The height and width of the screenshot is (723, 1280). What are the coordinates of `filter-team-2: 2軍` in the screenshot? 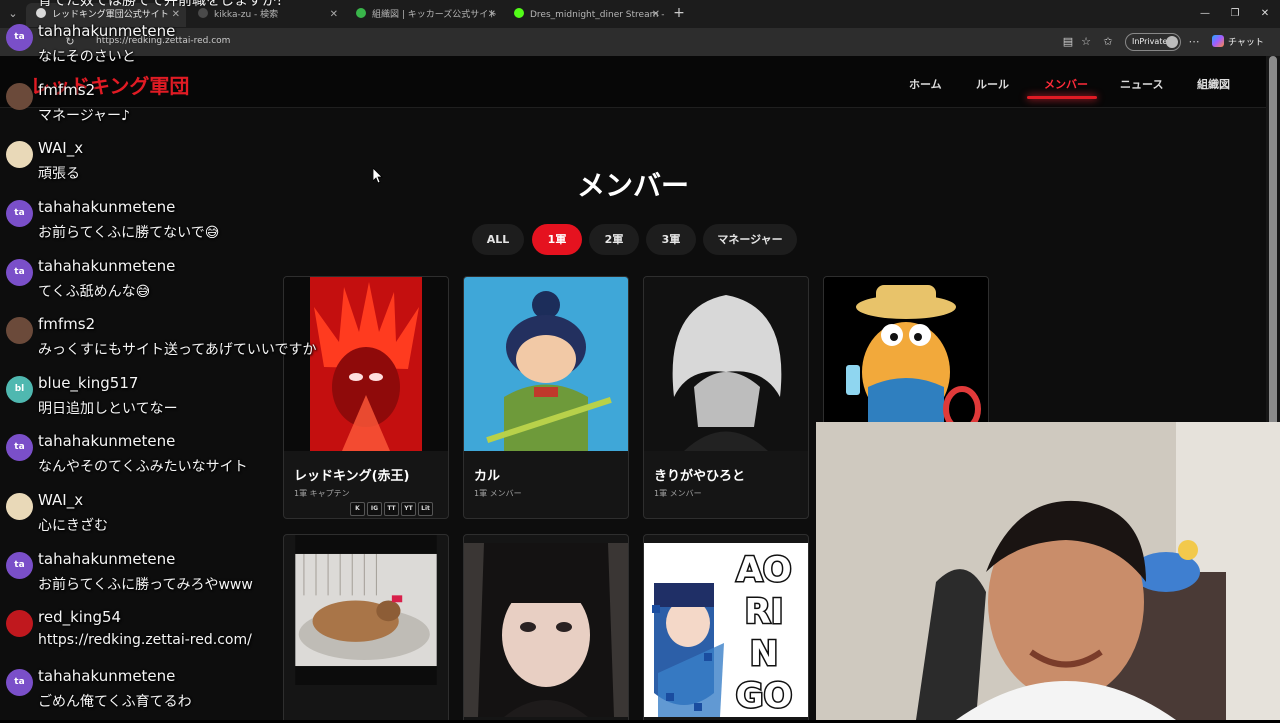 It's located at (614, 239).